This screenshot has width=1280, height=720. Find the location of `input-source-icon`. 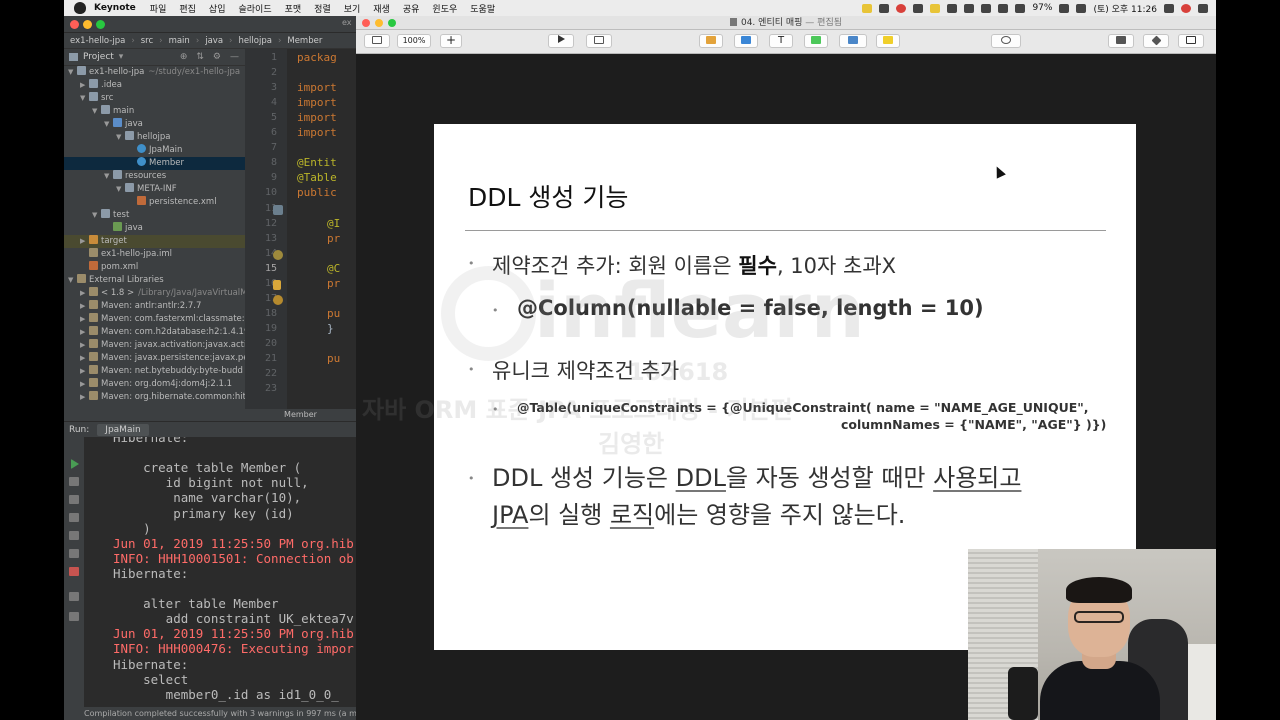

input-source-icon is located at coordinates (1081, 8).